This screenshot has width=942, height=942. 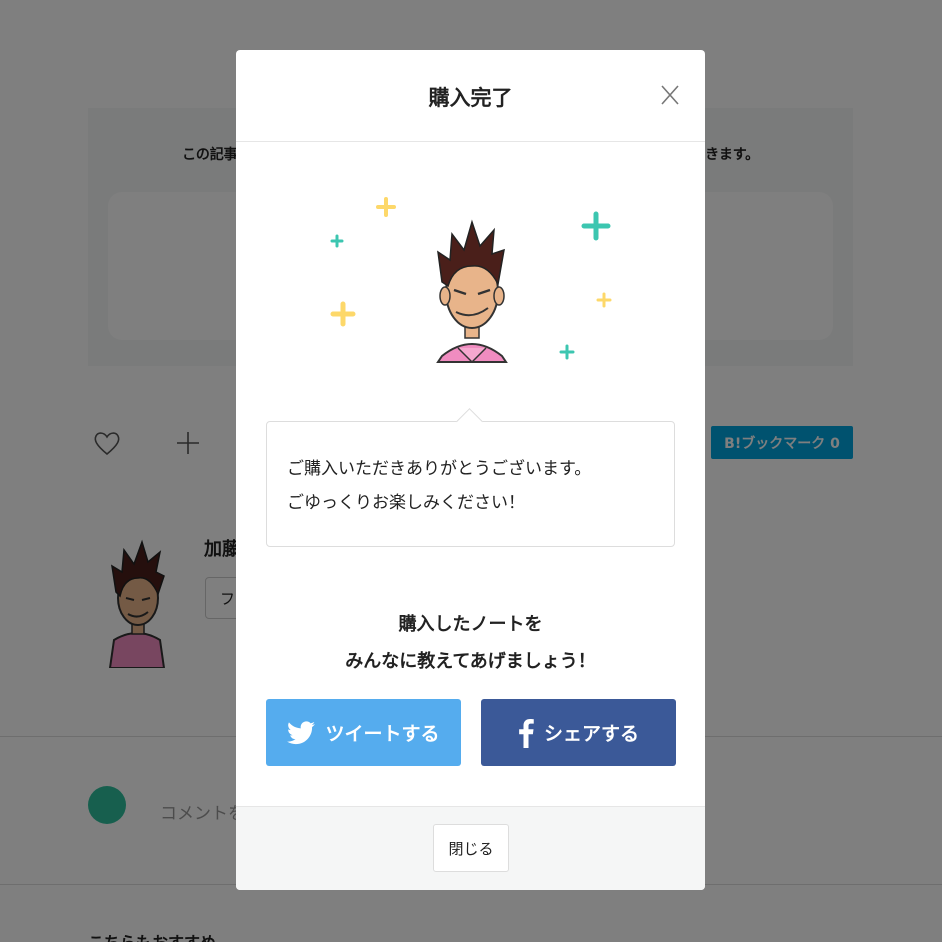 What do you see at coordinates (591, 734) in the screenshot?
I see `facebook-share-label: シェアする` at bounding box center [591, 734].